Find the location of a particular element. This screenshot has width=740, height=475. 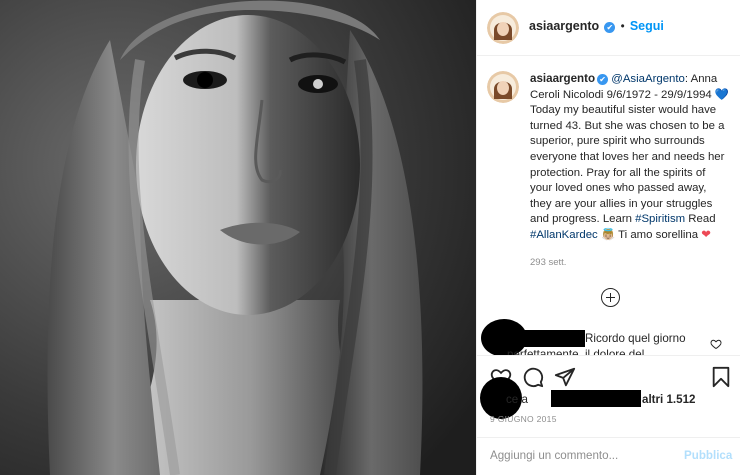

header-username: asiaargento is located at coordinates (564, 26).